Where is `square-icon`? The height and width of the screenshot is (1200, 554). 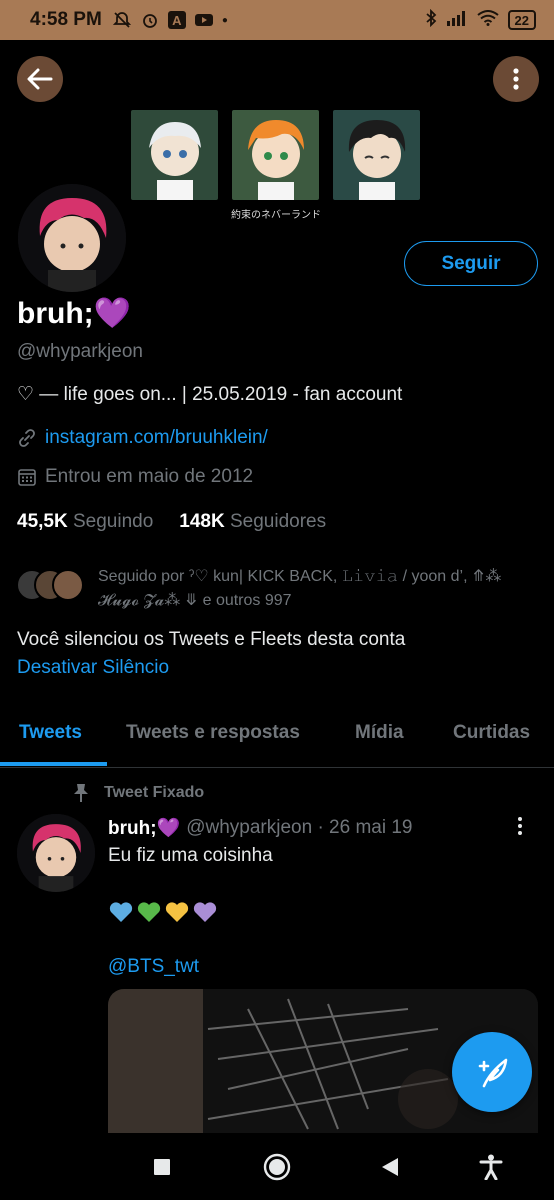 square-icon is located at coordinates (162, 1167).